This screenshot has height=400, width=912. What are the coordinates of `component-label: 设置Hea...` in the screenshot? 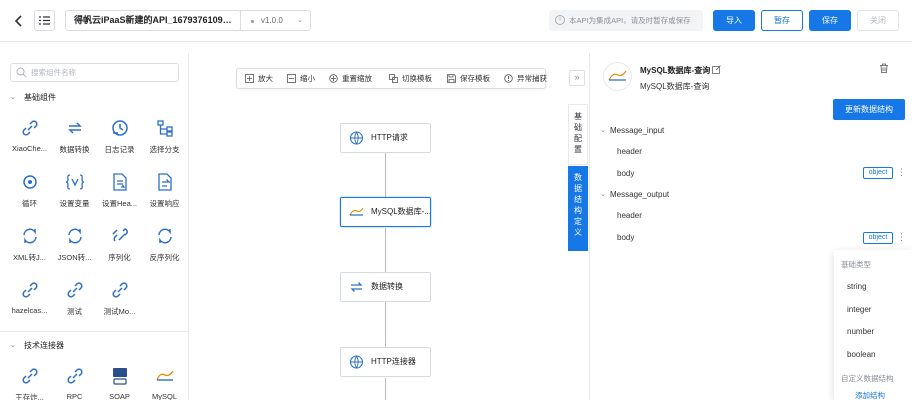 It's located at (119, 203).